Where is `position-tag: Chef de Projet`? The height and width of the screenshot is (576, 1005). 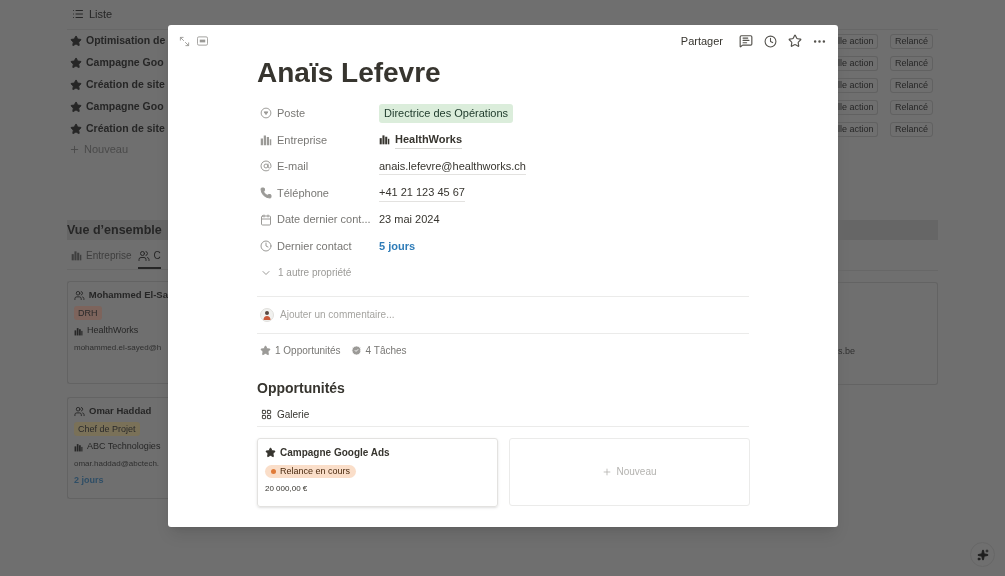
position-tag: Chef de Projet is located at coordinates (107, 429).